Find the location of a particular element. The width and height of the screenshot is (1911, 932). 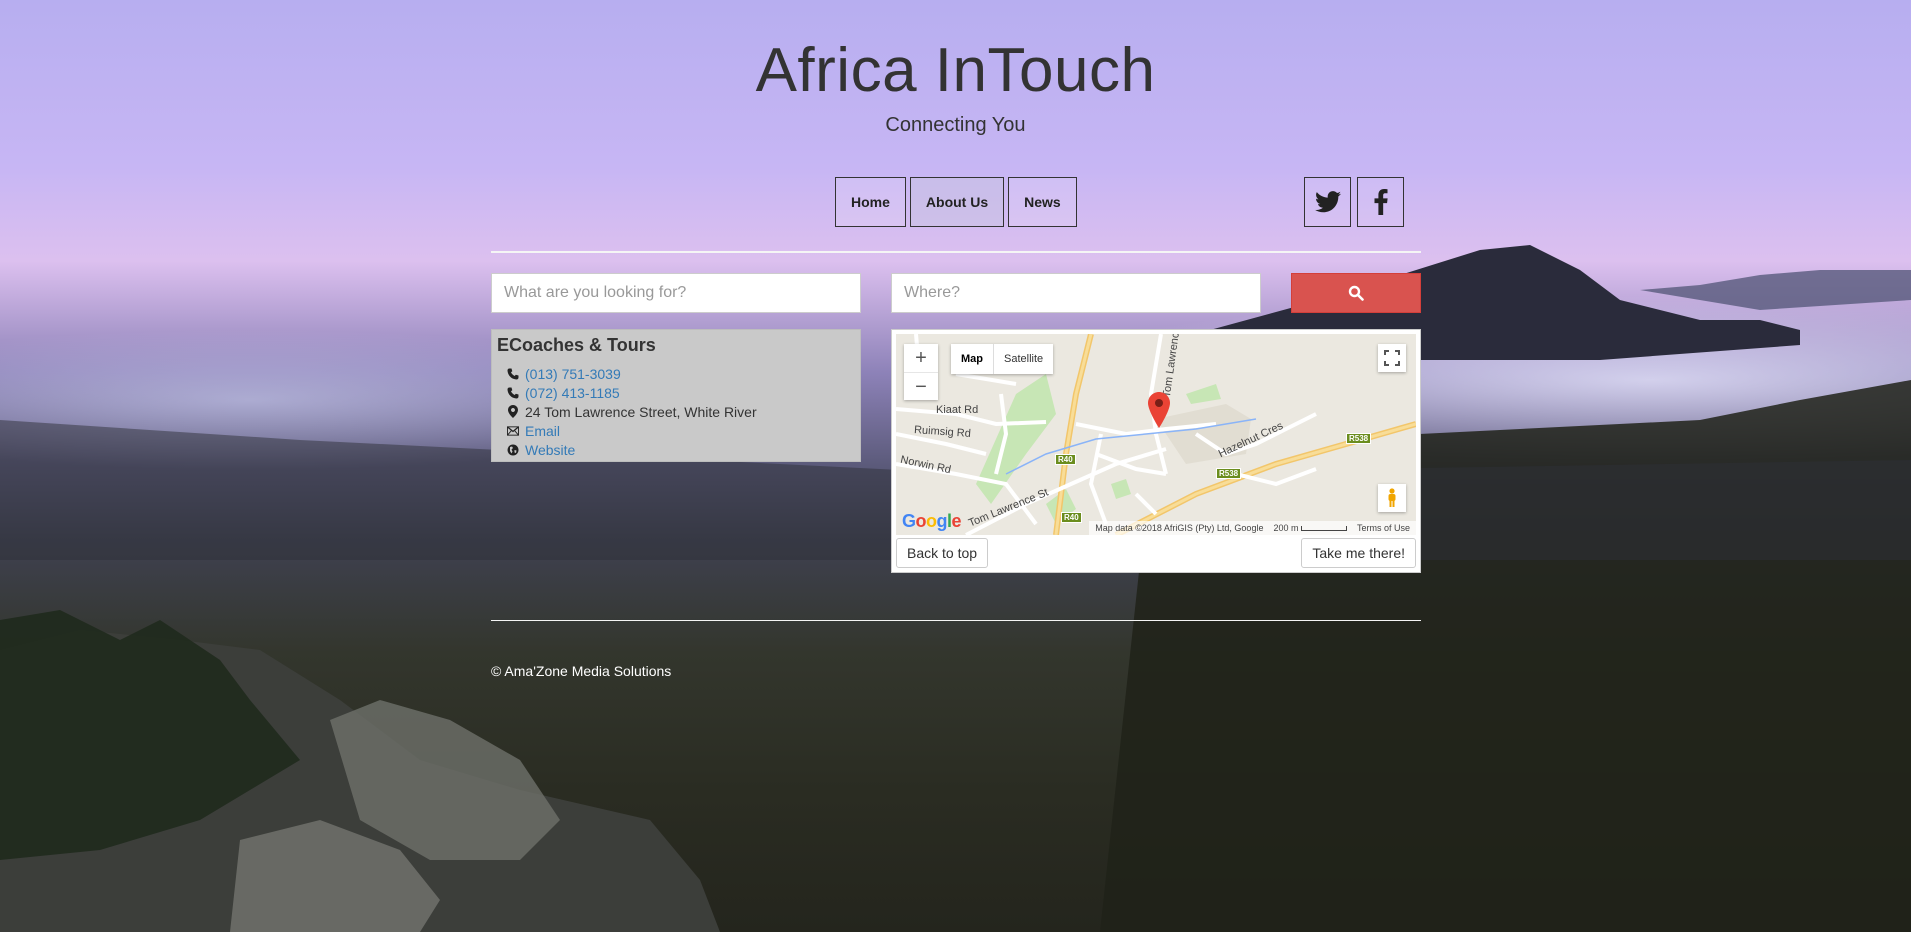

listing-address-row: 24 Tom Lawrence Street, White River is located at coordinates (676, 411).